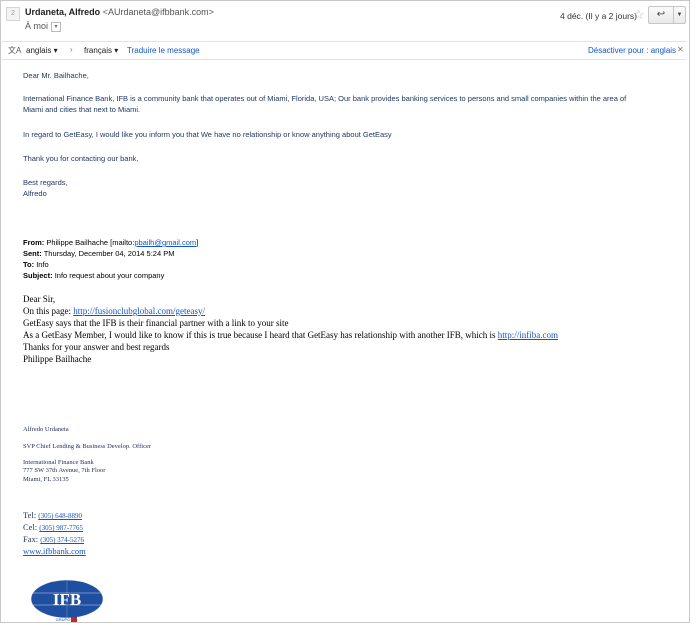  What do you see at coordinates (96, 347) in the screenshot?
I see `quoted-line-4: Thanks for your answer and best regards` at bounding box center [96, 347].